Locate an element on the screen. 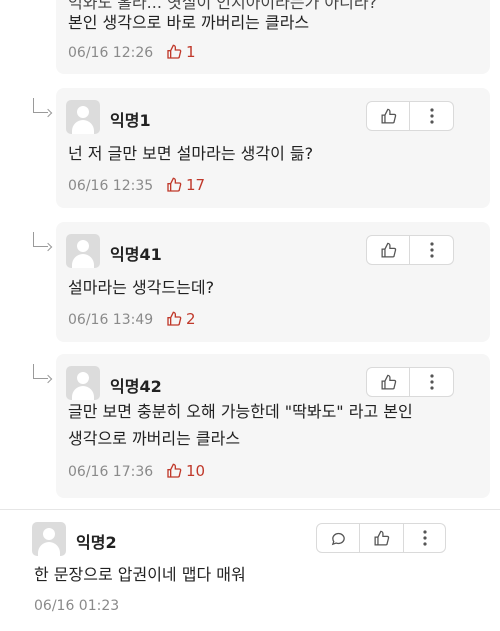 This screenshot has height=631, width=500. comment-text: 설마라는 생각드는데? is located at coordinates (141, 287).